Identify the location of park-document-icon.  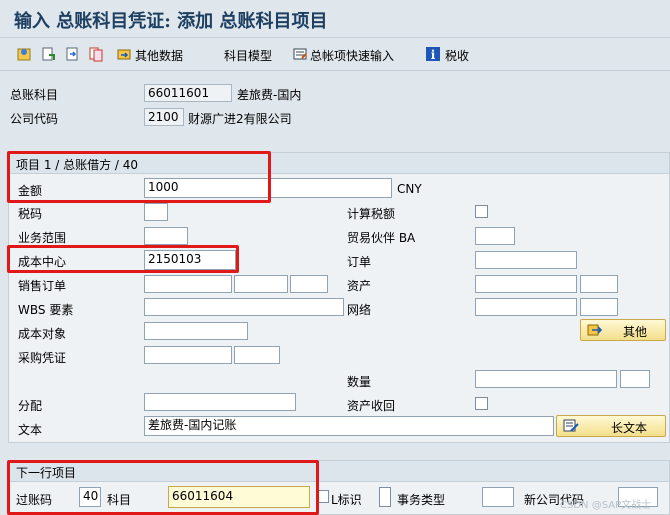
(72, 54).